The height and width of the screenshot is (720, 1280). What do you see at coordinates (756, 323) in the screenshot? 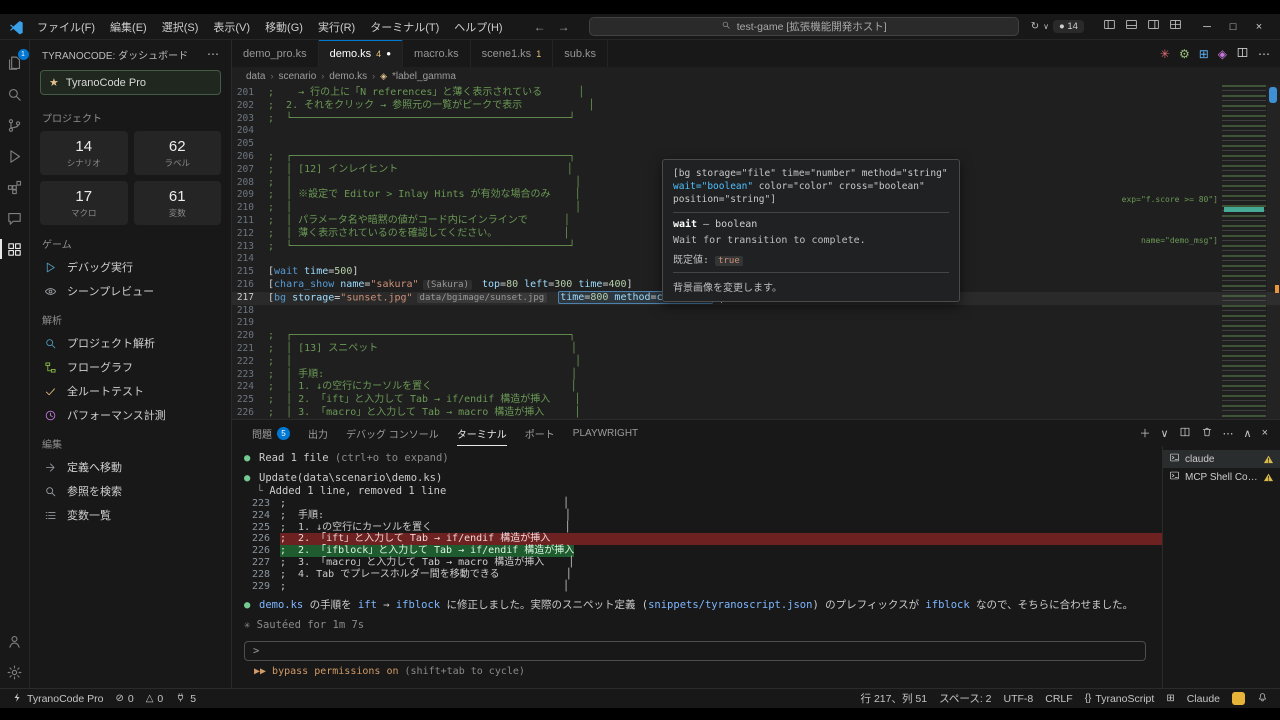
I see `code-line-219: 219` at bounding box center [756, 323].